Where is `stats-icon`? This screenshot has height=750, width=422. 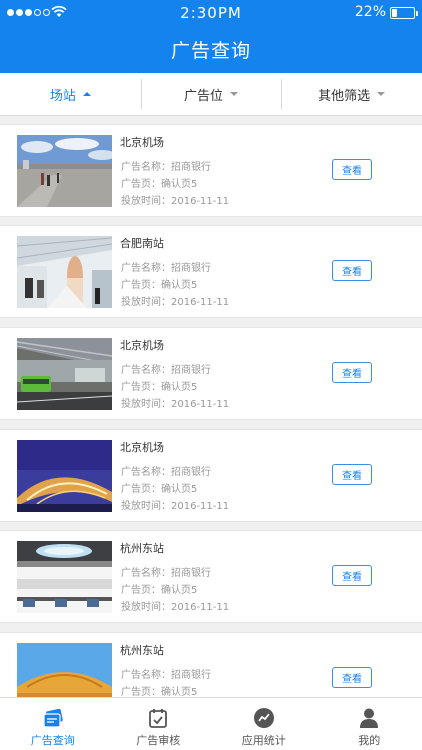 stats-icon is located at coordinates (263, 718).